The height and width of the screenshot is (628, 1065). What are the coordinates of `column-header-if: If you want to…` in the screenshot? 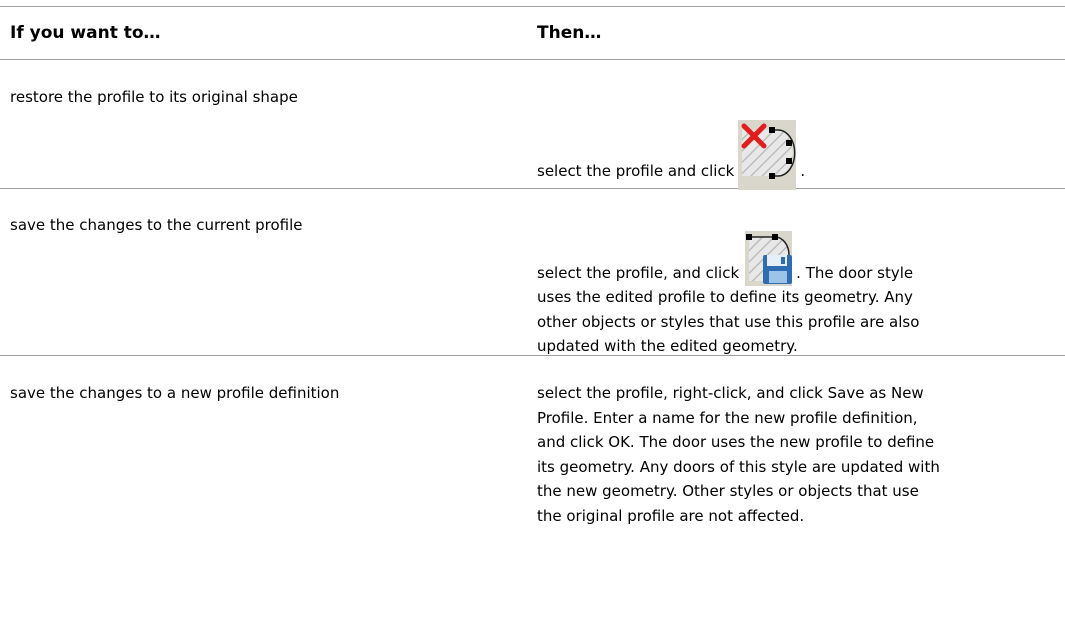 It's located at (85, 33).